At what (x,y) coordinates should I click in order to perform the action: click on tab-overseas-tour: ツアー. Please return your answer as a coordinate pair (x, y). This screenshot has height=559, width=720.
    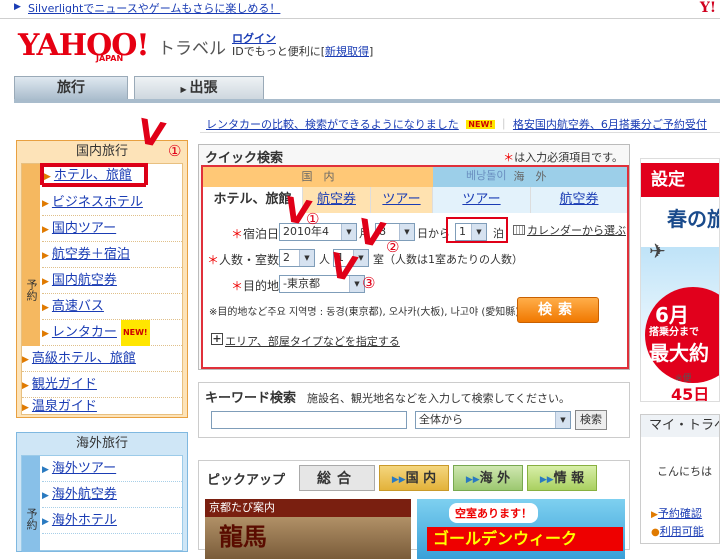
    Looking at the image, I should click on (482, 200).